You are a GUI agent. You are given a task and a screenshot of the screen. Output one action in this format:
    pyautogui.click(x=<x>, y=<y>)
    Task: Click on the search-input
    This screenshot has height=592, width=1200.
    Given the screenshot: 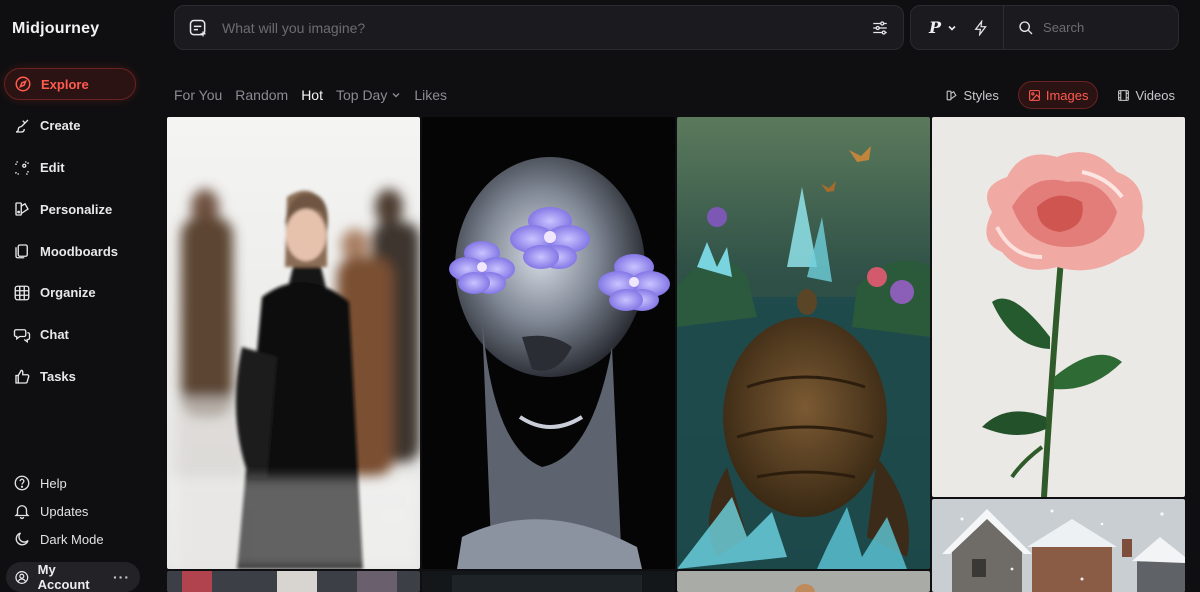 What is the action you would take?
    pyautogui.click(x=1103, y=27)
    